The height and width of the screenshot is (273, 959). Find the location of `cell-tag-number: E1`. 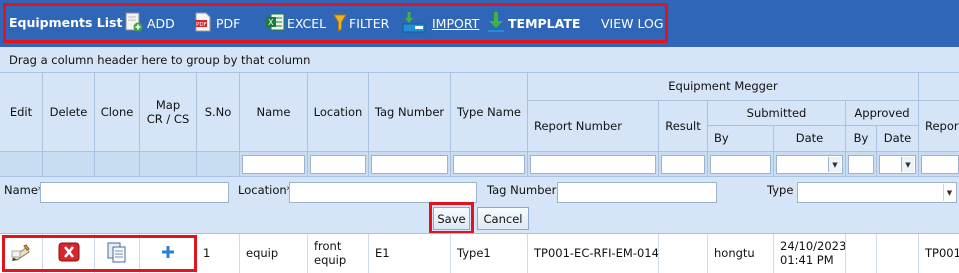

cell-tag-number: E1 is located at coordinates (410, 253).